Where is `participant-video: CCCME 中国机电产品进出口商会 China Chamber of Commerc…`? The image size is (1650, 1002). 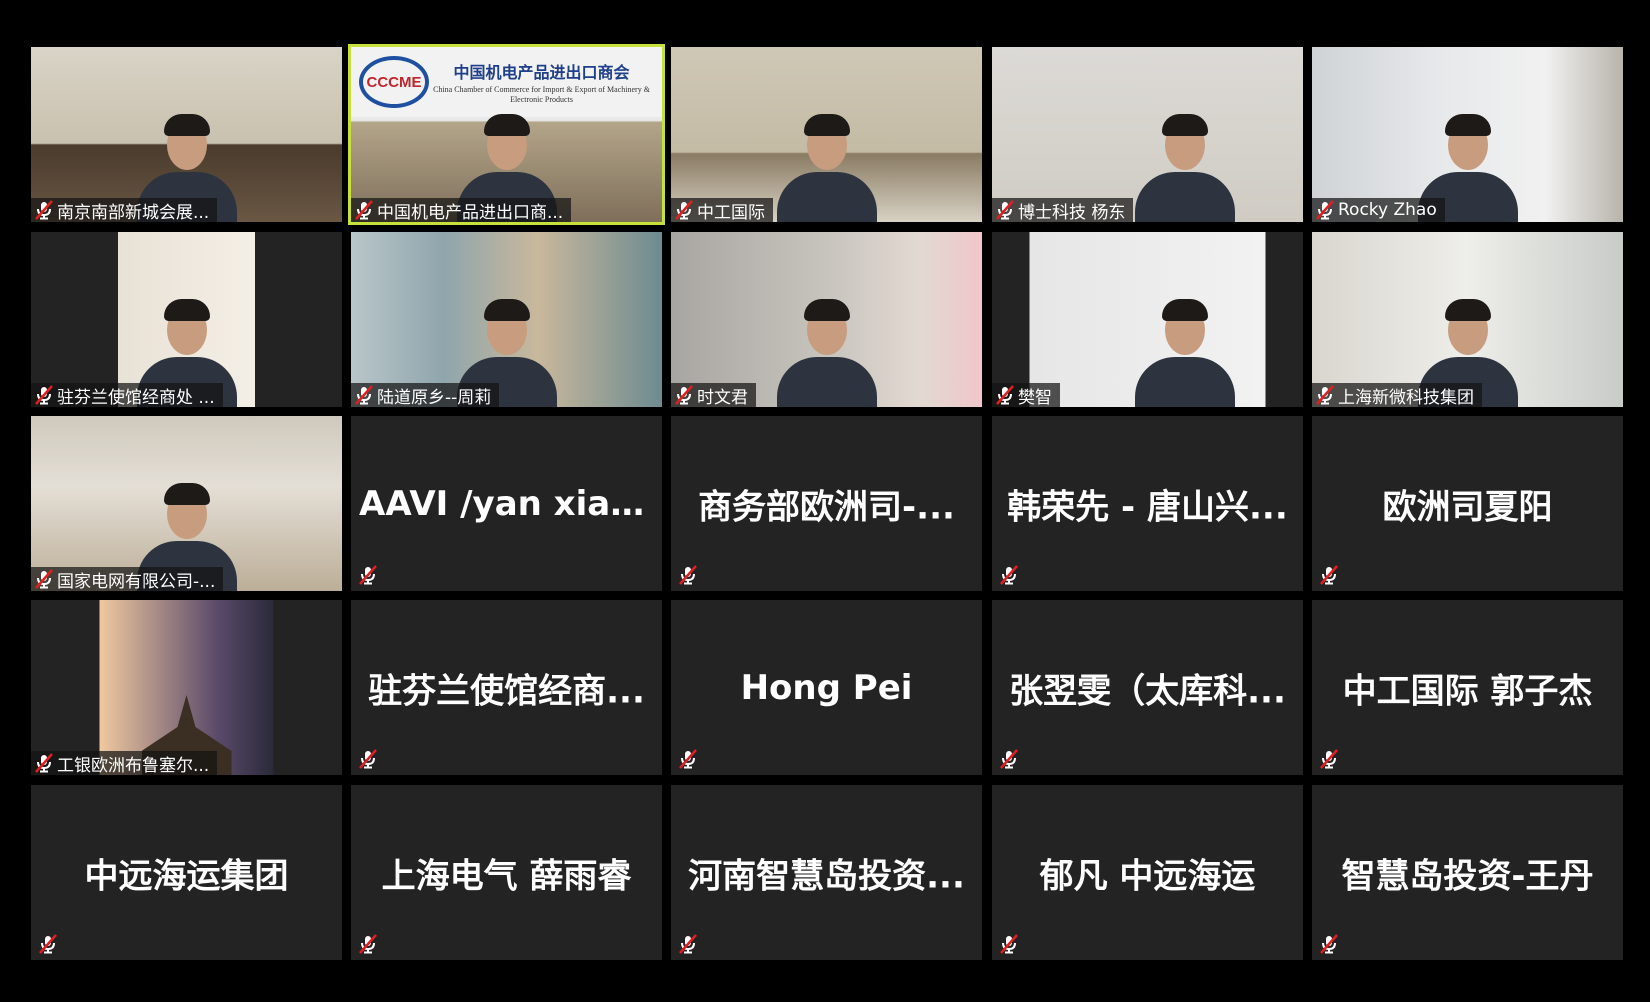 participant-video: CCCME 中国机电产品进出口商会 China Chamber of Commerc… is located at coordinates (506, 134).